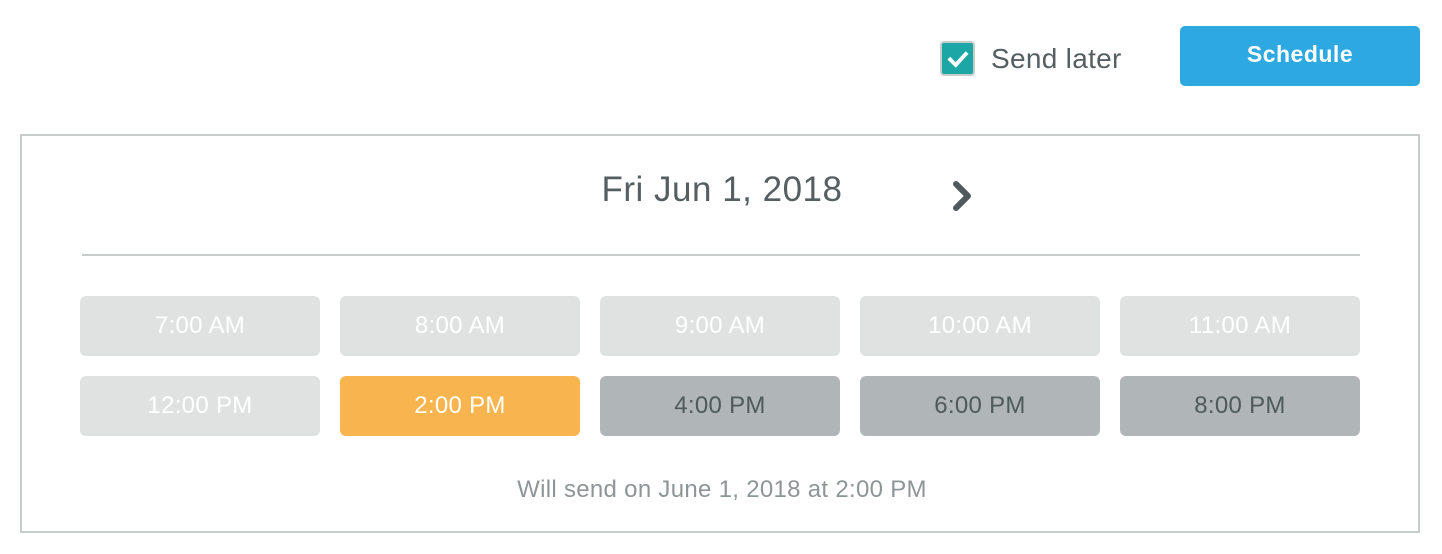  What do you see at coordinates (460, 326) in the screenshot?
I see `time-slot: 8:00 AM` at bounding box center [460, 326].